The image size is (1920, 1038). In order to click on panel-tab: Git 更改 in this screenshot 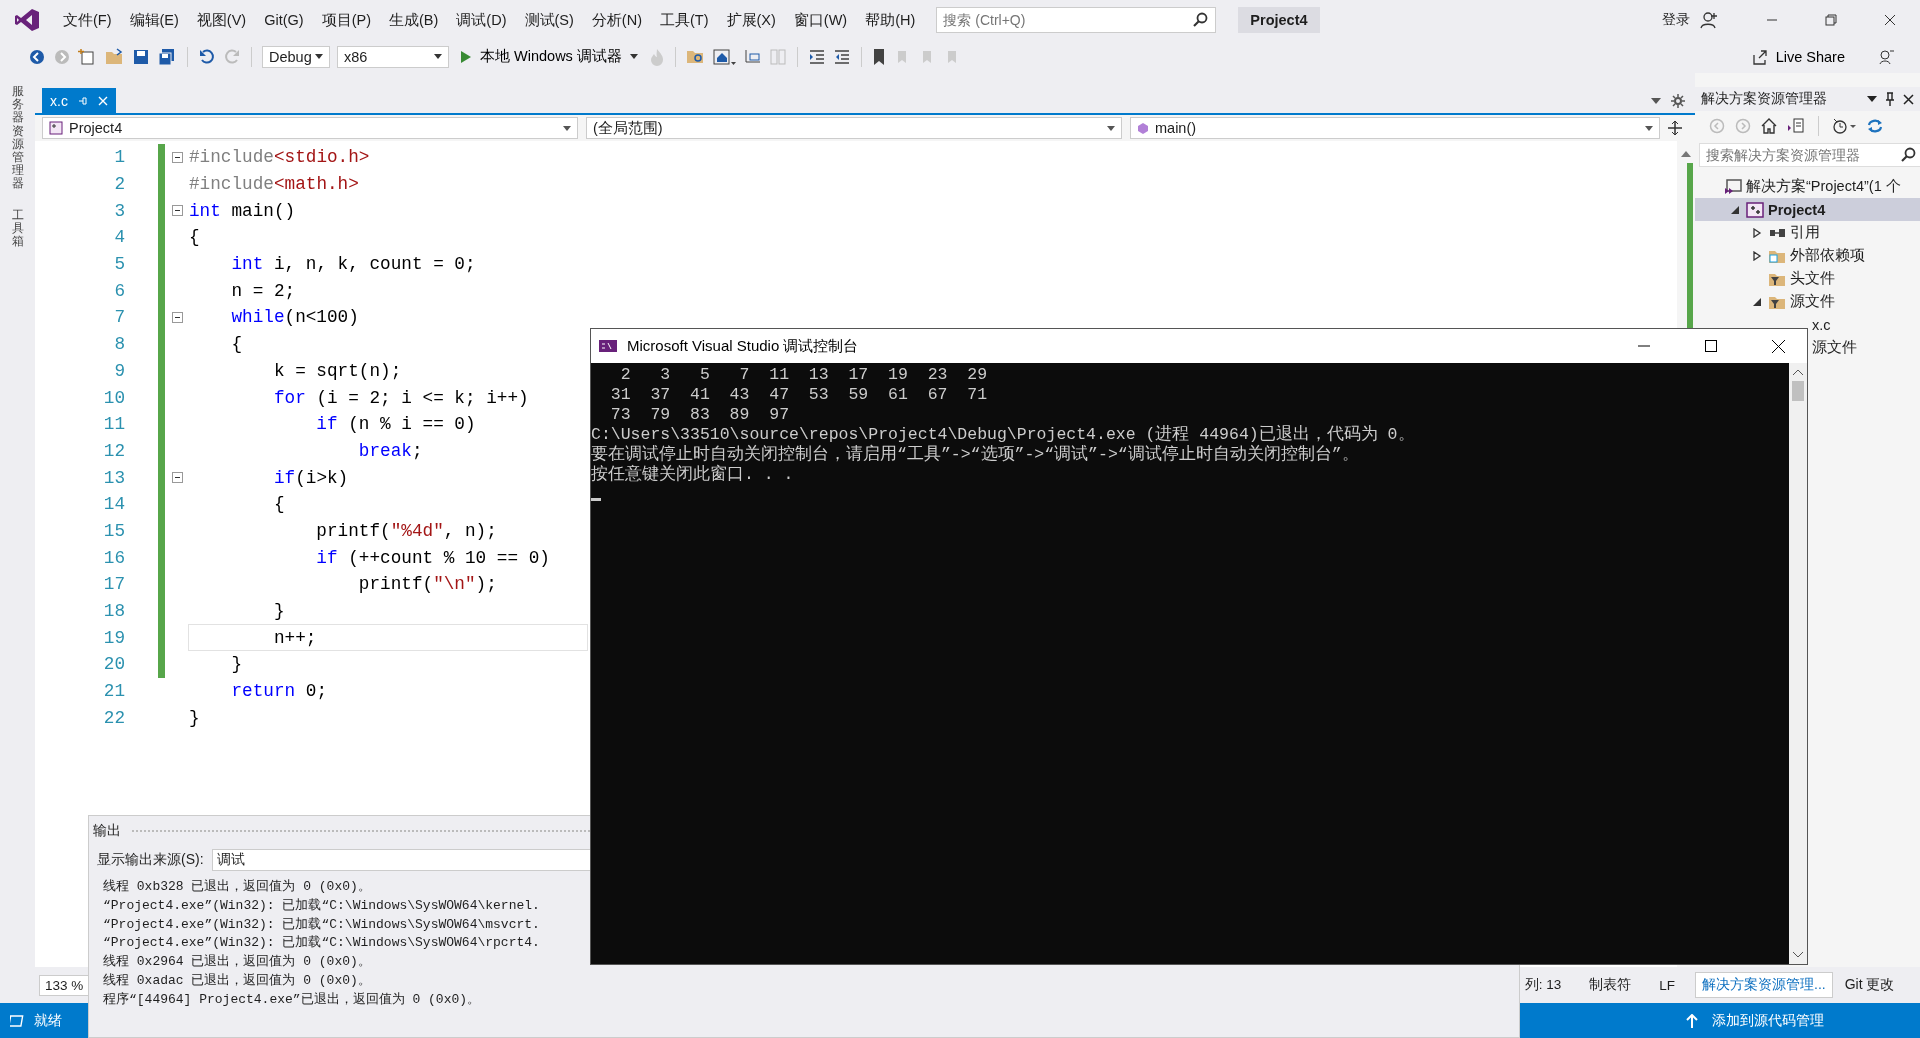, I will do `click(1869, 985)`.